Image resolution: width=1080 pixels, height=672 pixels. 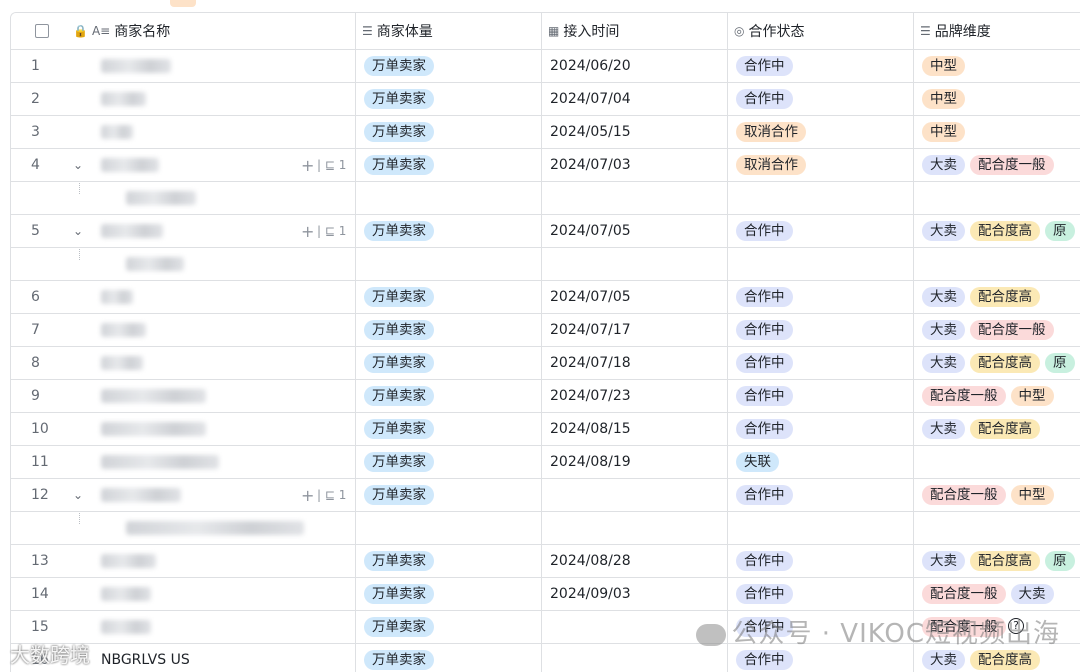 I want to click on merchant-name-cell: 12 ⌄ + | ⊑ 1, so click(x=183, y=495).